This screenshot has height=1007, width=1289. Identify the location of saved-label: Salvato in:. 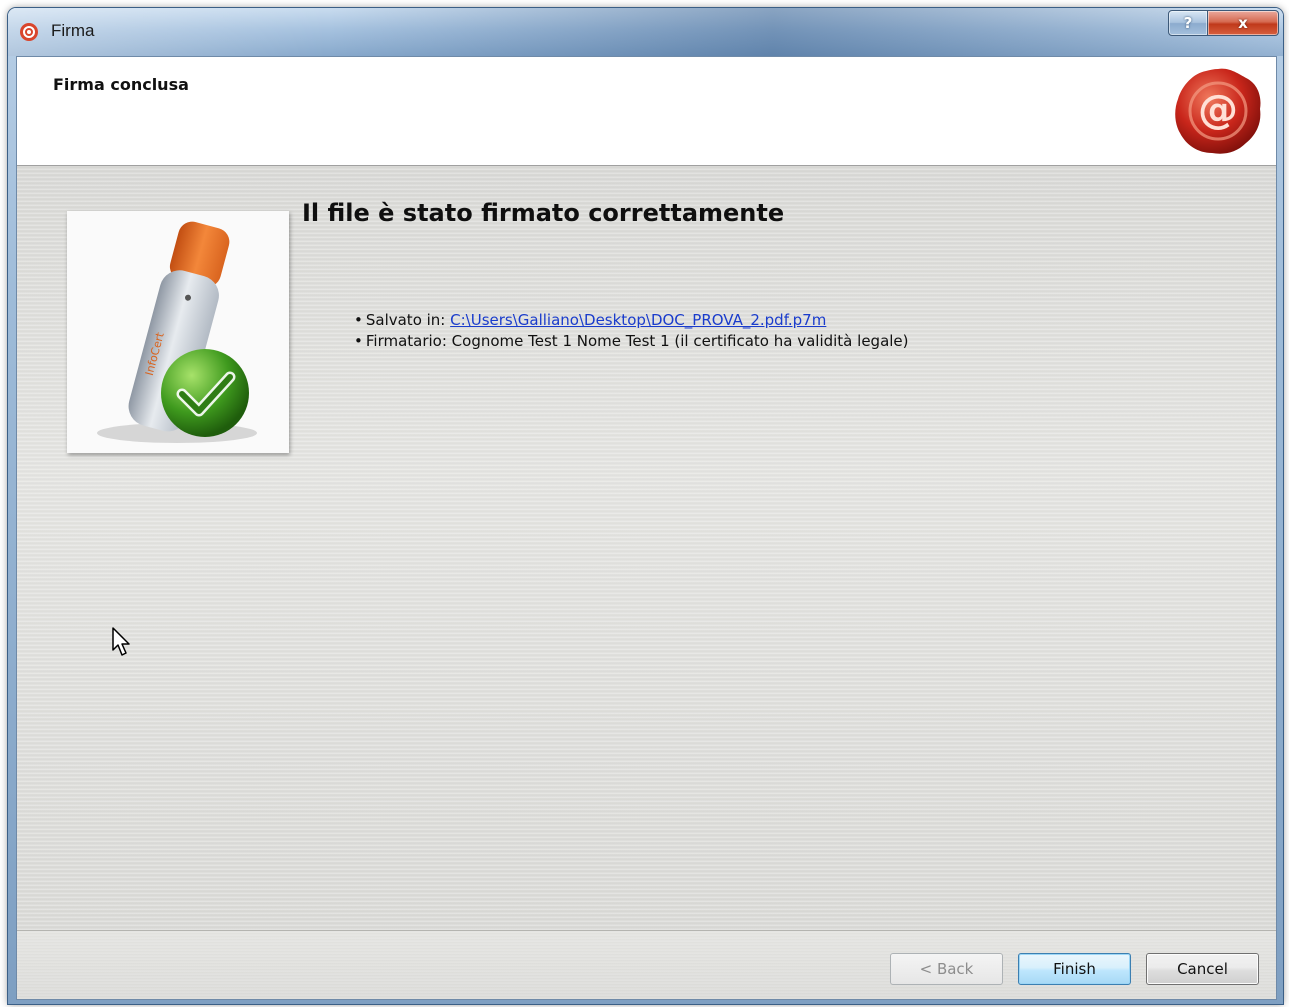
(408, 320).